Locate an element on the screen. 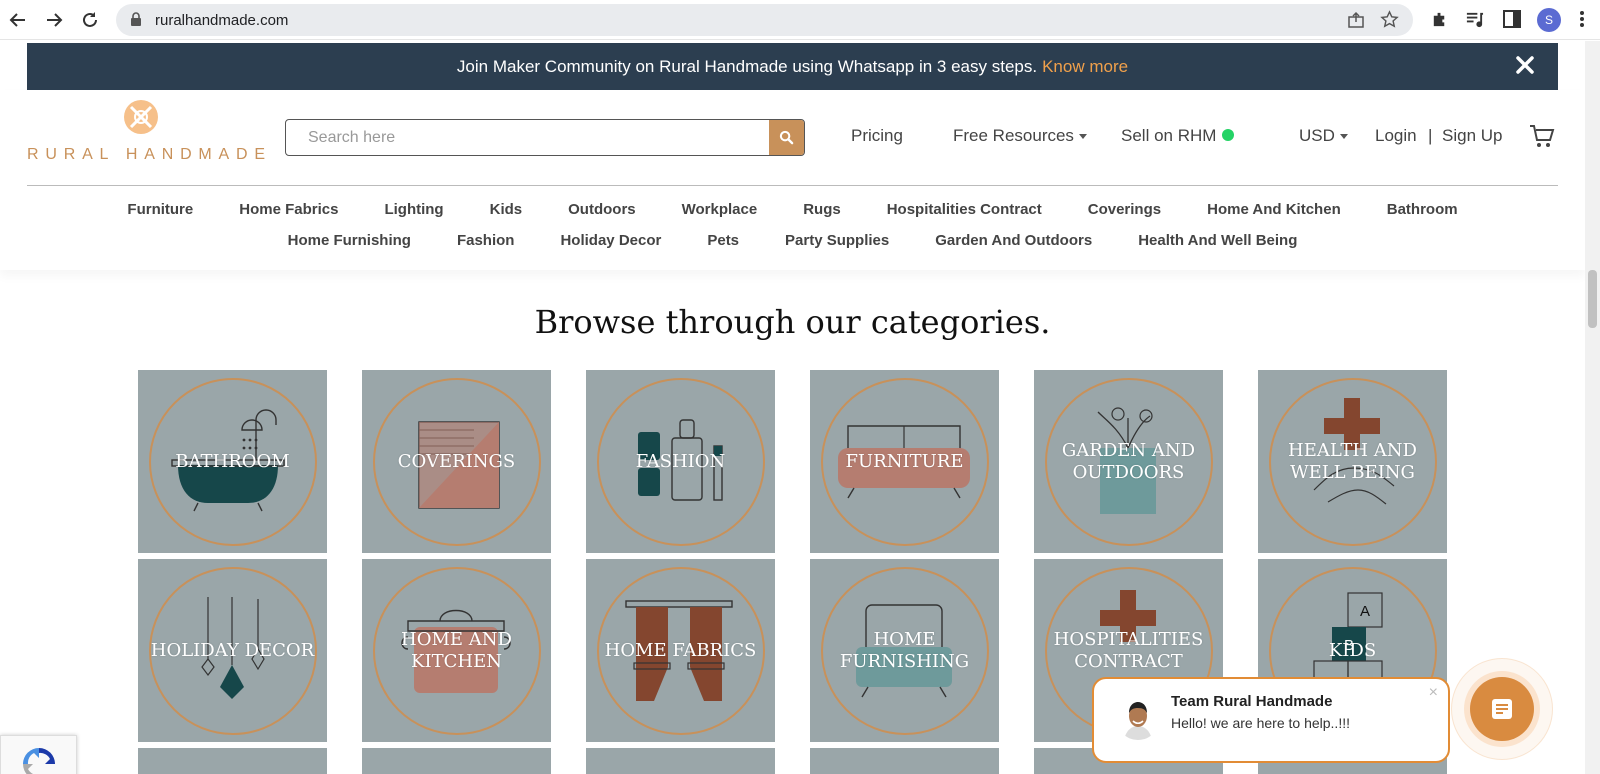 The image size is (1600, 774). category-tile-fashion: FASHION is located at coordinates (680, 461).